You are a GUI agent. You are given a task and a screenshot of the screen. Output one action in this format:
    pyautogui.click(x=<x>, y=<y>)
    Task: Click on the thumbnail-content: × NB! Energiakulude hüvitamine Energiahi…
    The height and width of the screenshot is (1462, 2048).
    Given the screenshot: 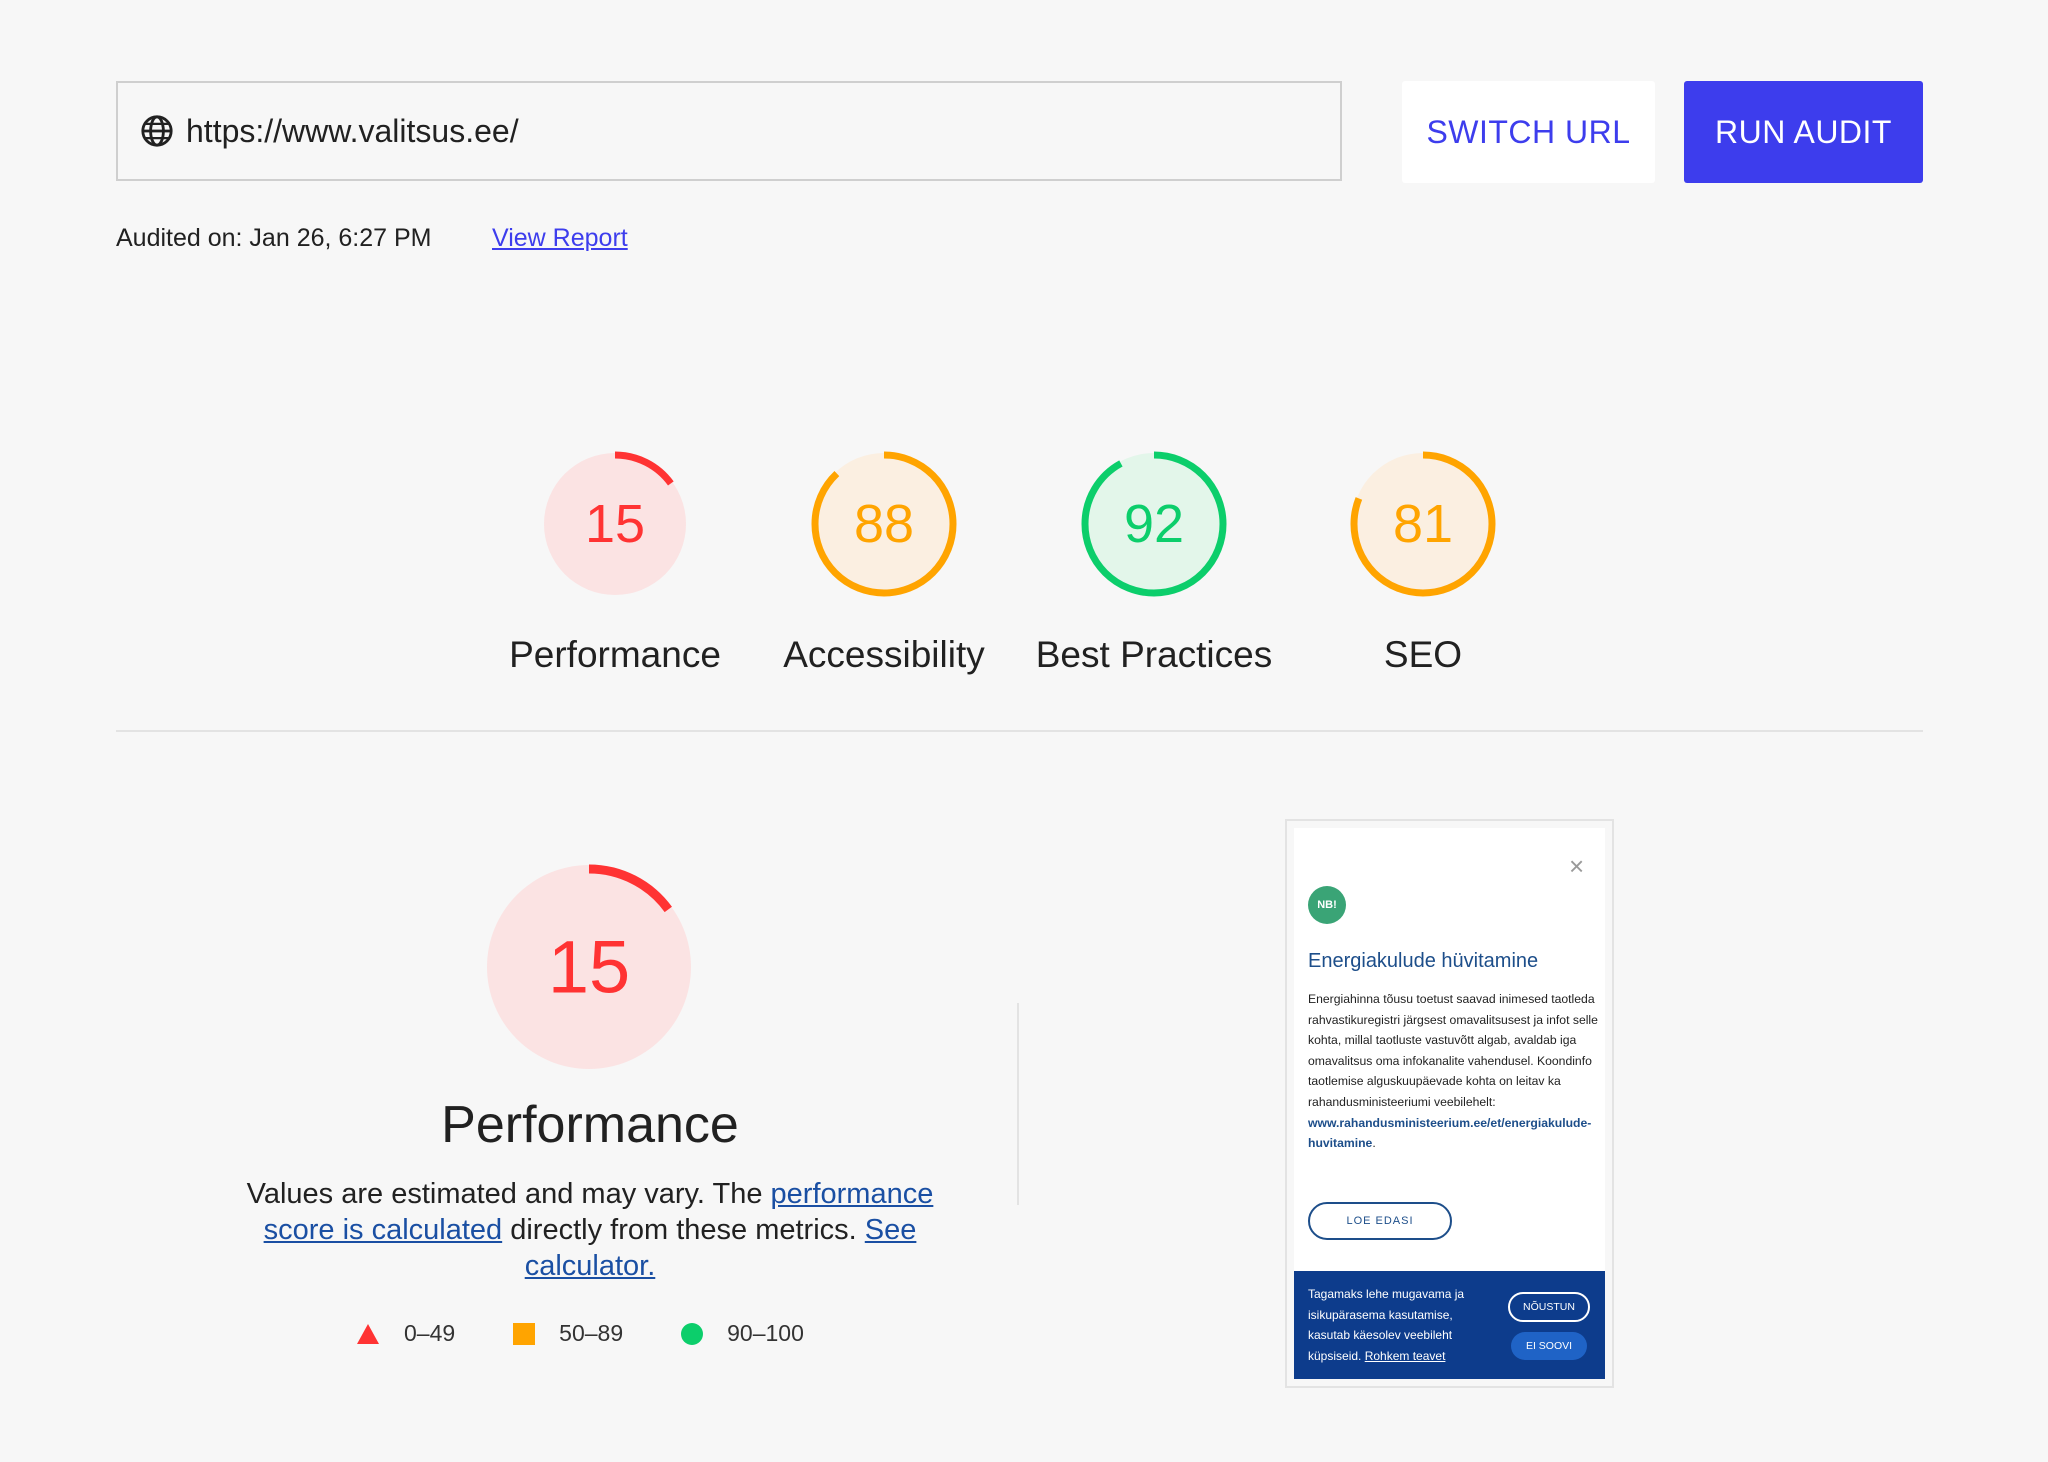 What is the action you would take?
    pyautogui.click(x=1449, y=1103)
    